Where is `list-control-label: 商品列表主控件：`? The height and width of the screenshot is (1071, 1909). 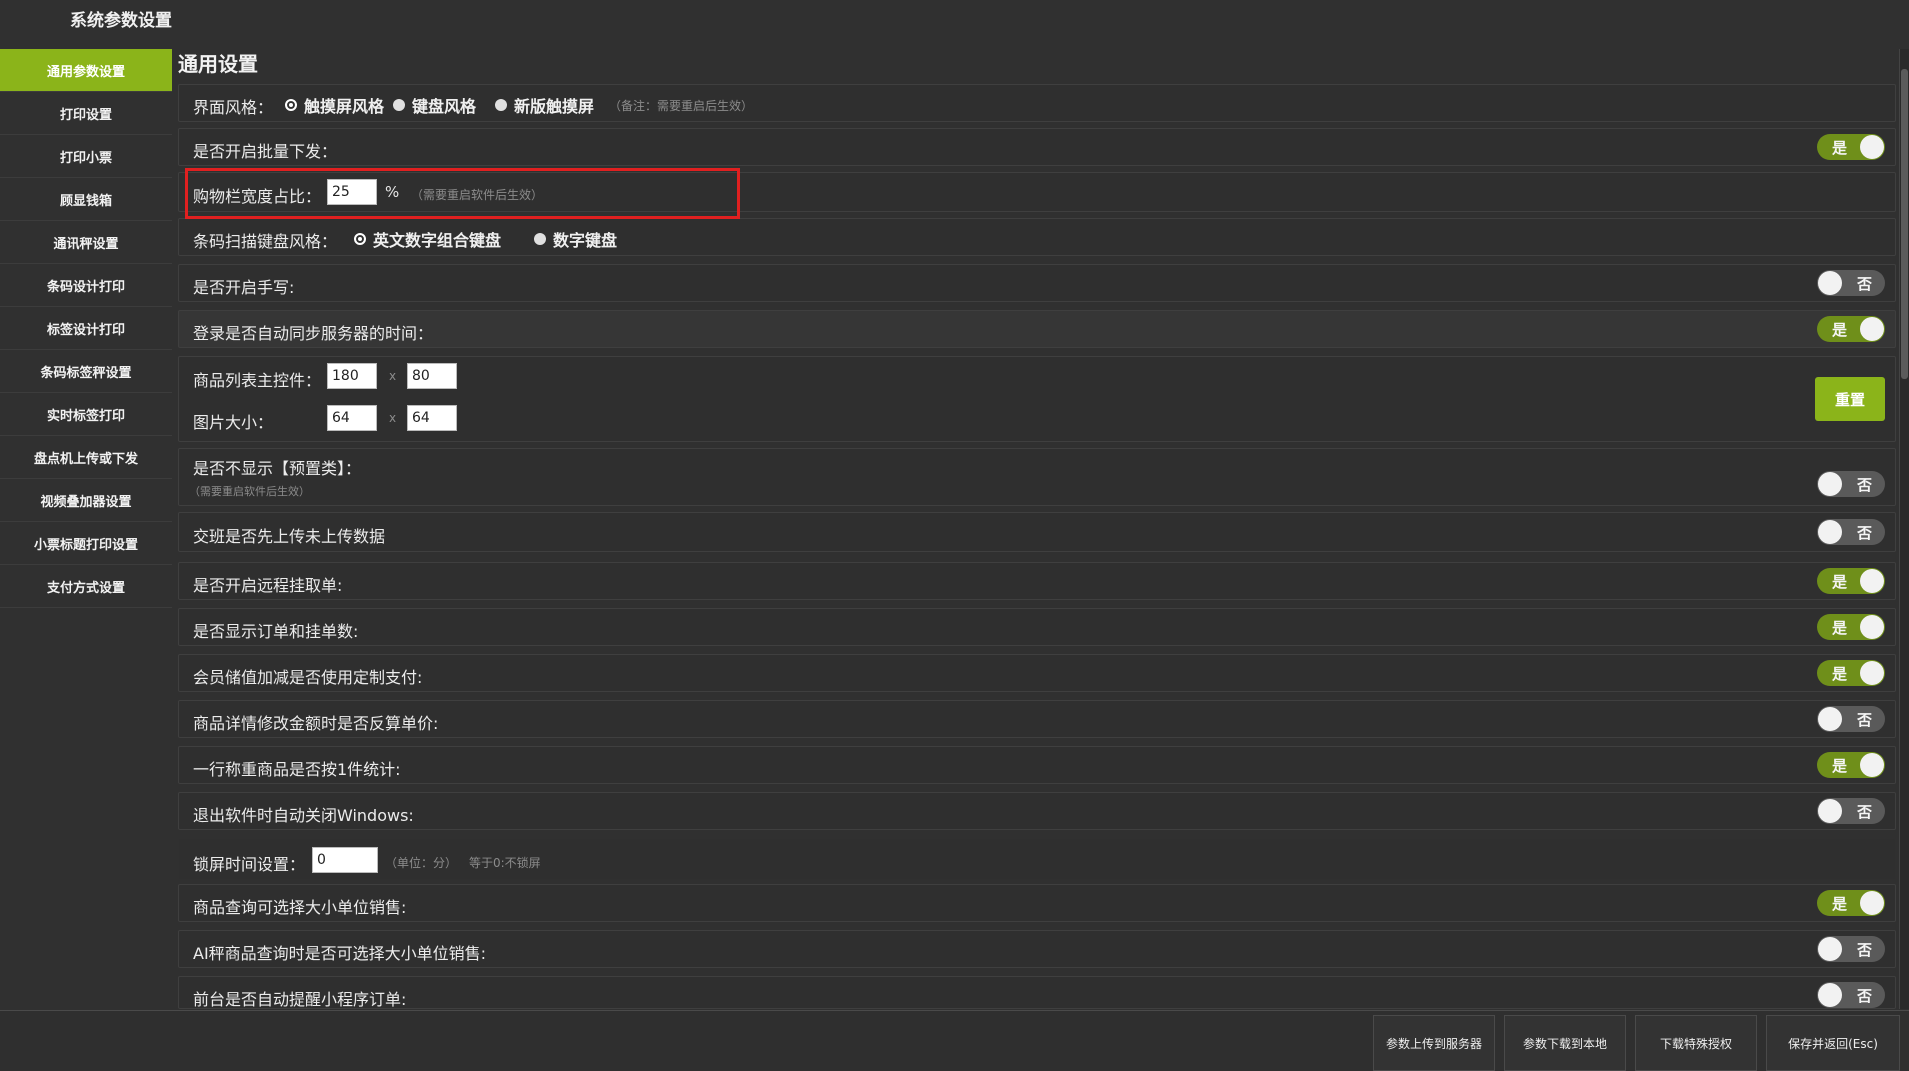
list-control-label: 商品列表主控件： is located at coordinates (257, 380).